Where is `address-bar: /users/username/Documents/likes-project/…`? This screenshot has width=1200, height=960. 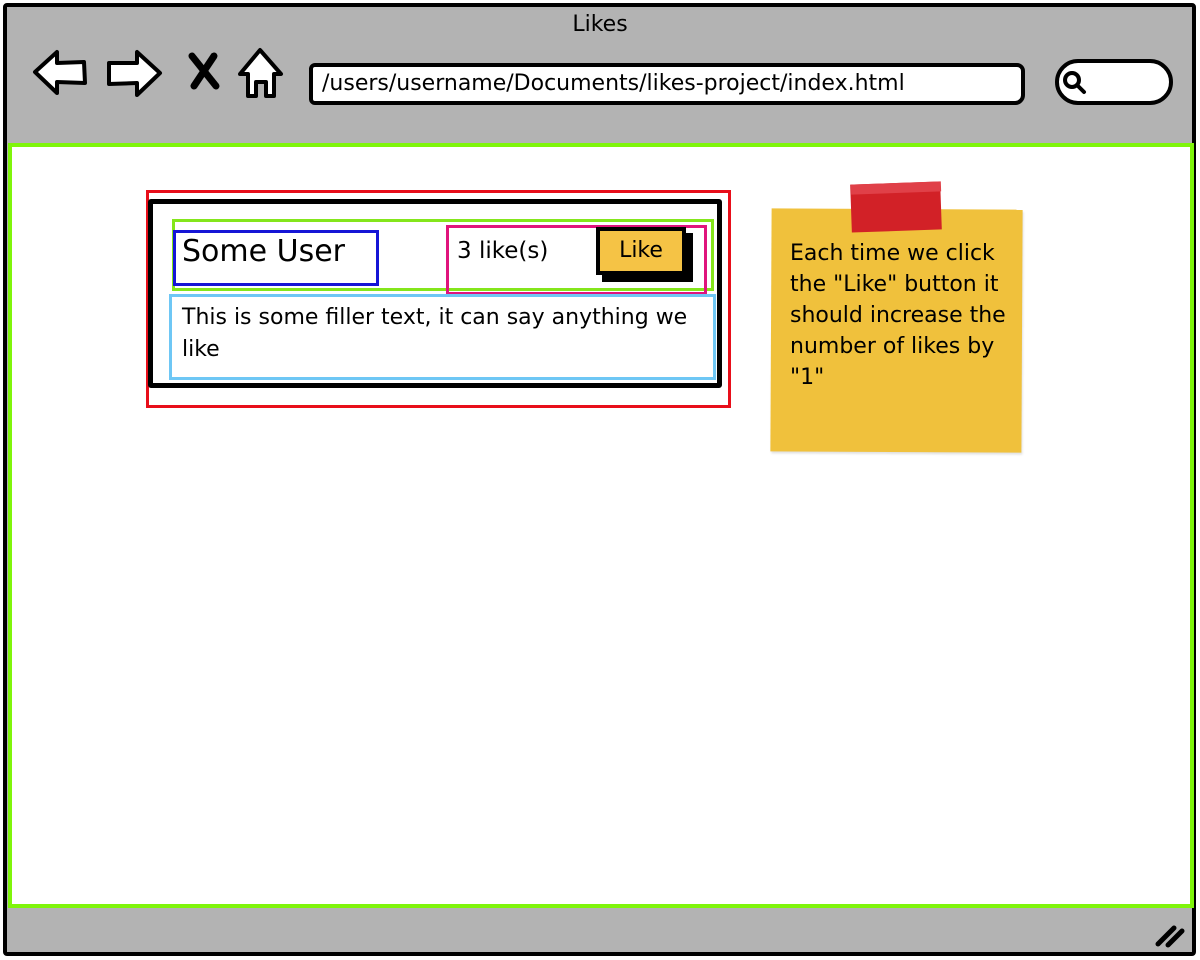
address-bar: /users/username/Documents/likes-project/… is located at coordinates (667, 84).